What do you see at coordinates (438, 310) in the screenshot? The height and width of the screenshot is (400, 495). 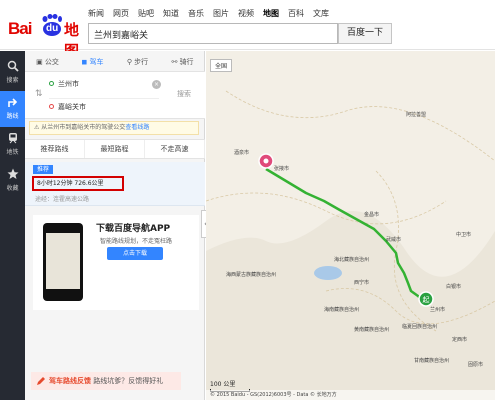 I see `map-label: 兰州市` at bounding box center [438, 310].